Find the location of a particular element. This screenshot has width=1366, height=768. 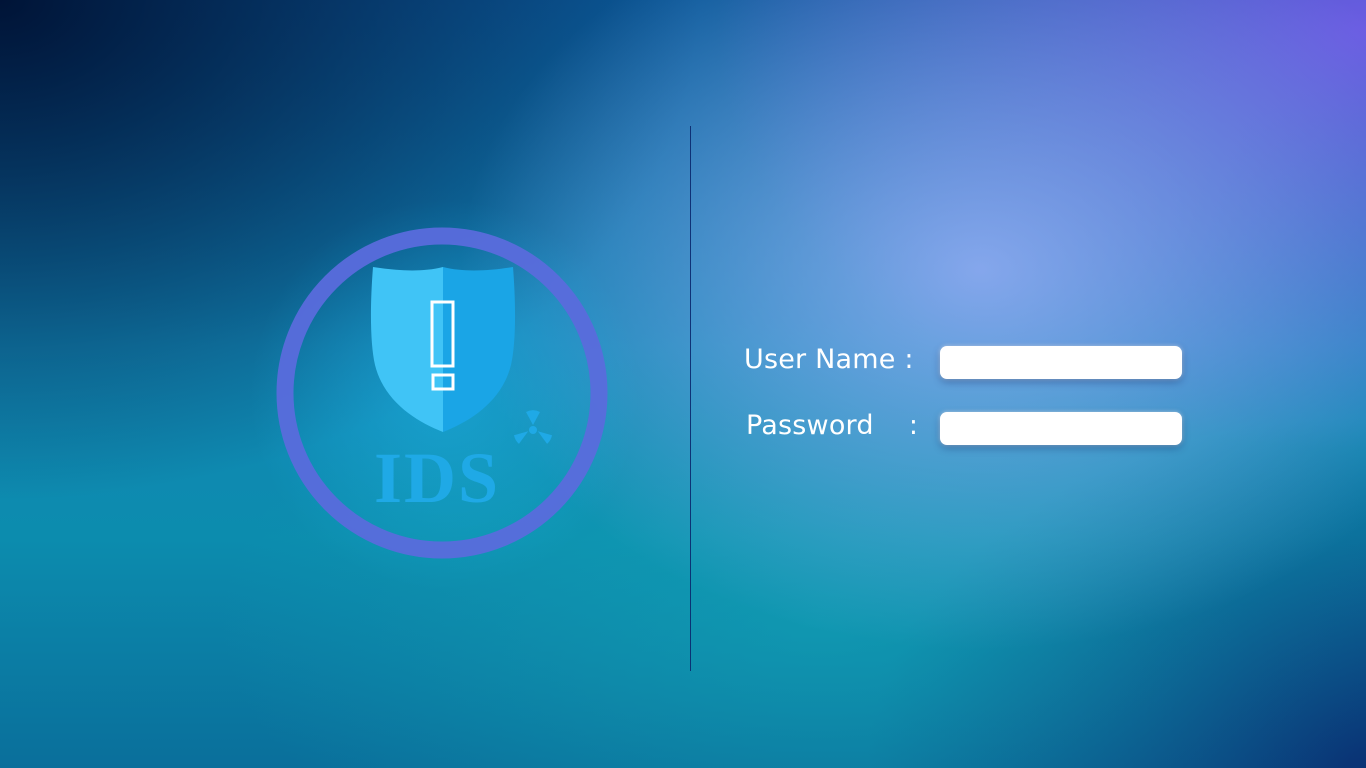

logo-text: IDS is located at coordinates (437, 478).